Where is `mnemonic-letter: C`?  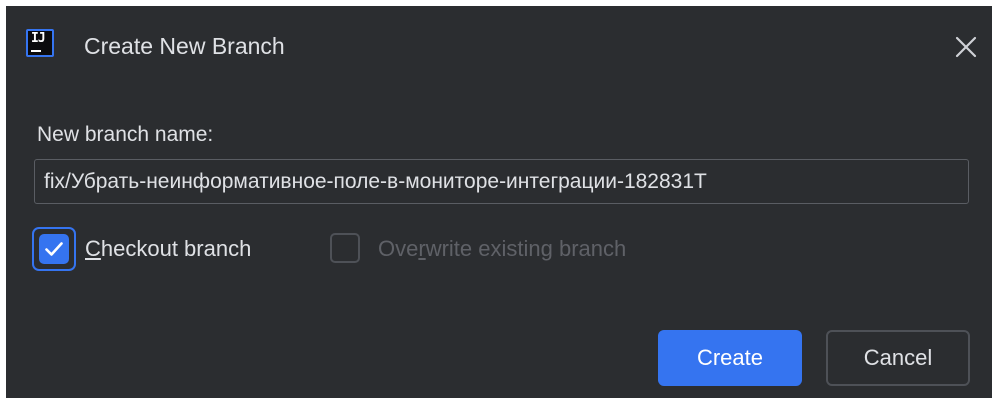
mnemonic-letter: C is located at coordinates (93, 248).